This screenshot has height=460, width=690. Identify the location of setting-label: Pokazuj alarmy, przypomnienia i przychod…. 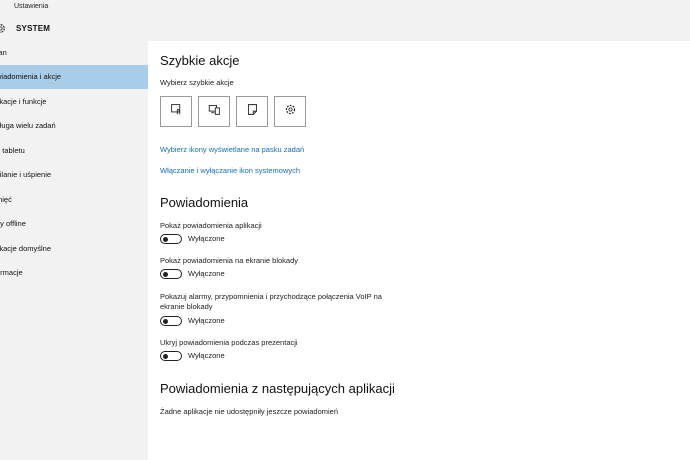
(271, 296).